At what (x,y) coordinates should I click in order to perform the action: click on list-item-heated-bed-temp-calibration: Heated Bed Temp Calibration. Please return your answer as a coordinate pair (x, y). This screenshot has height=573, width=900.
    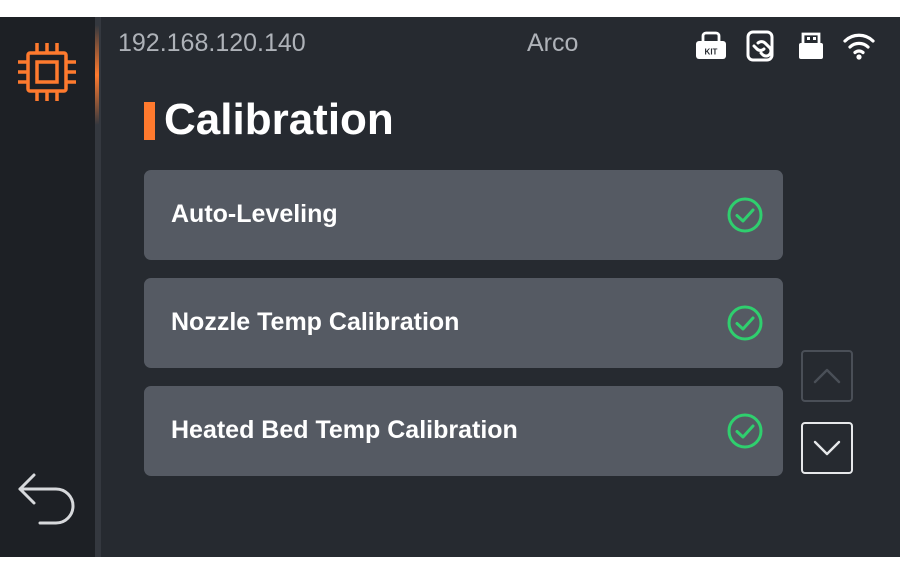
    Looking at the image, I should click on (463, 431).